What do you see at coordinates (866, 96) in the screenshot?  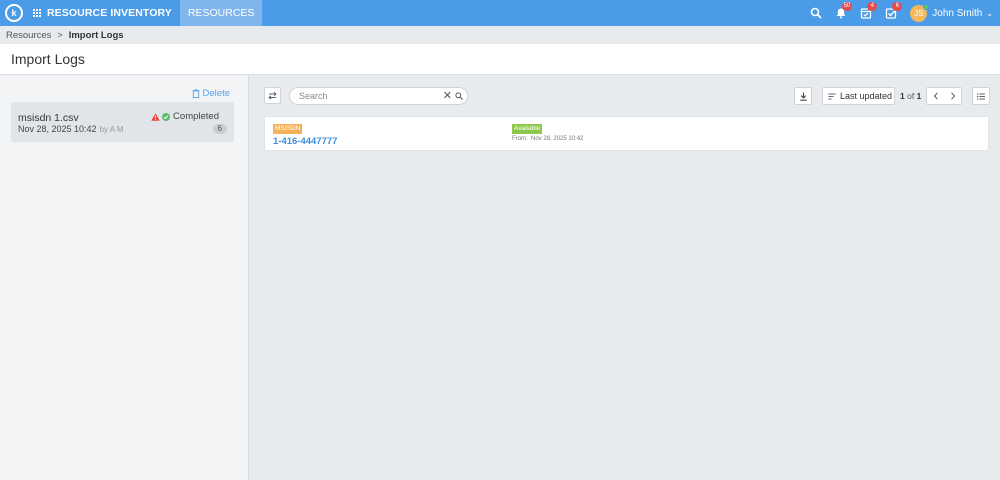 I see `sort-label: Last updated` at bounding box center [866, 96].